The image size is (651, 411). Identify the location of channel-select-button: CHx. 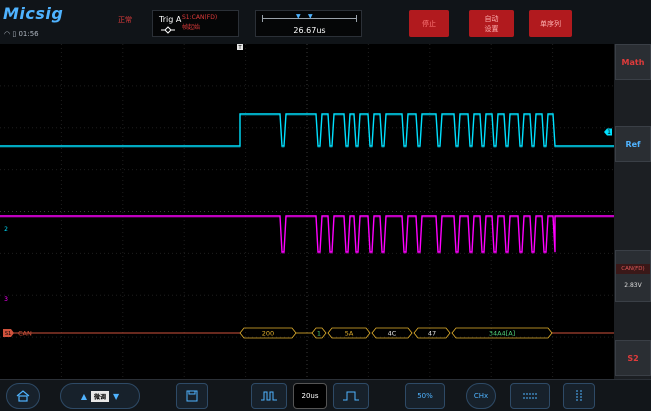
(481, 396).